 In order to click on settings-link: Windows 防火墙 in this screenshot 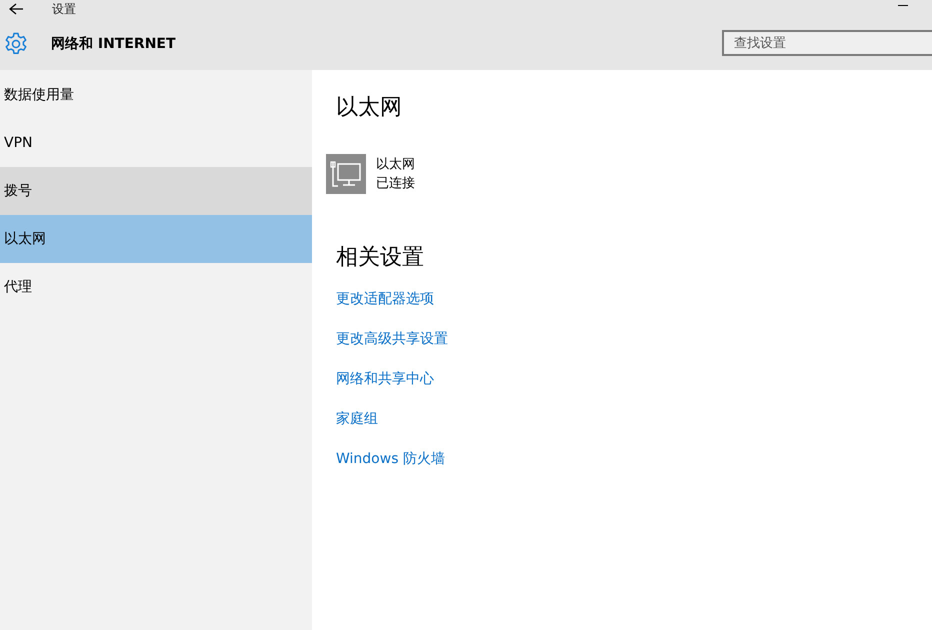, I will do `click(622, 459)`.